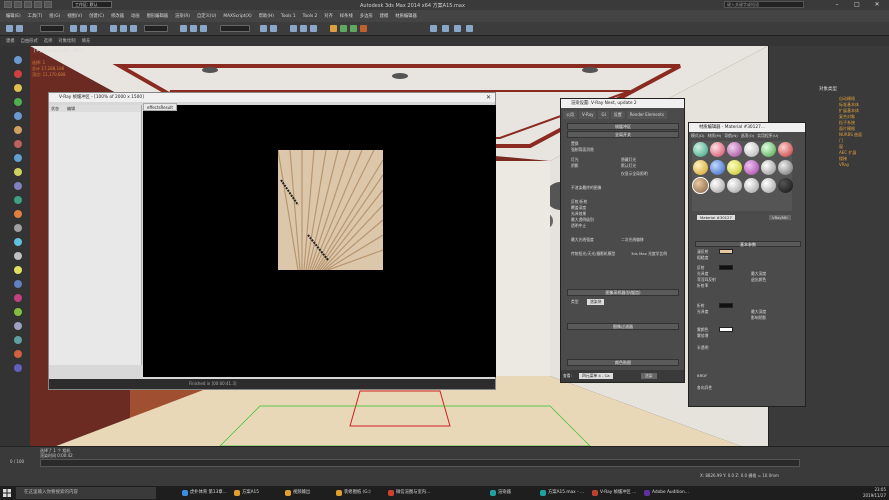 This screenshot has width=889, height=500. I want to click on tab-vray: V-Ray, so click(588, 115).